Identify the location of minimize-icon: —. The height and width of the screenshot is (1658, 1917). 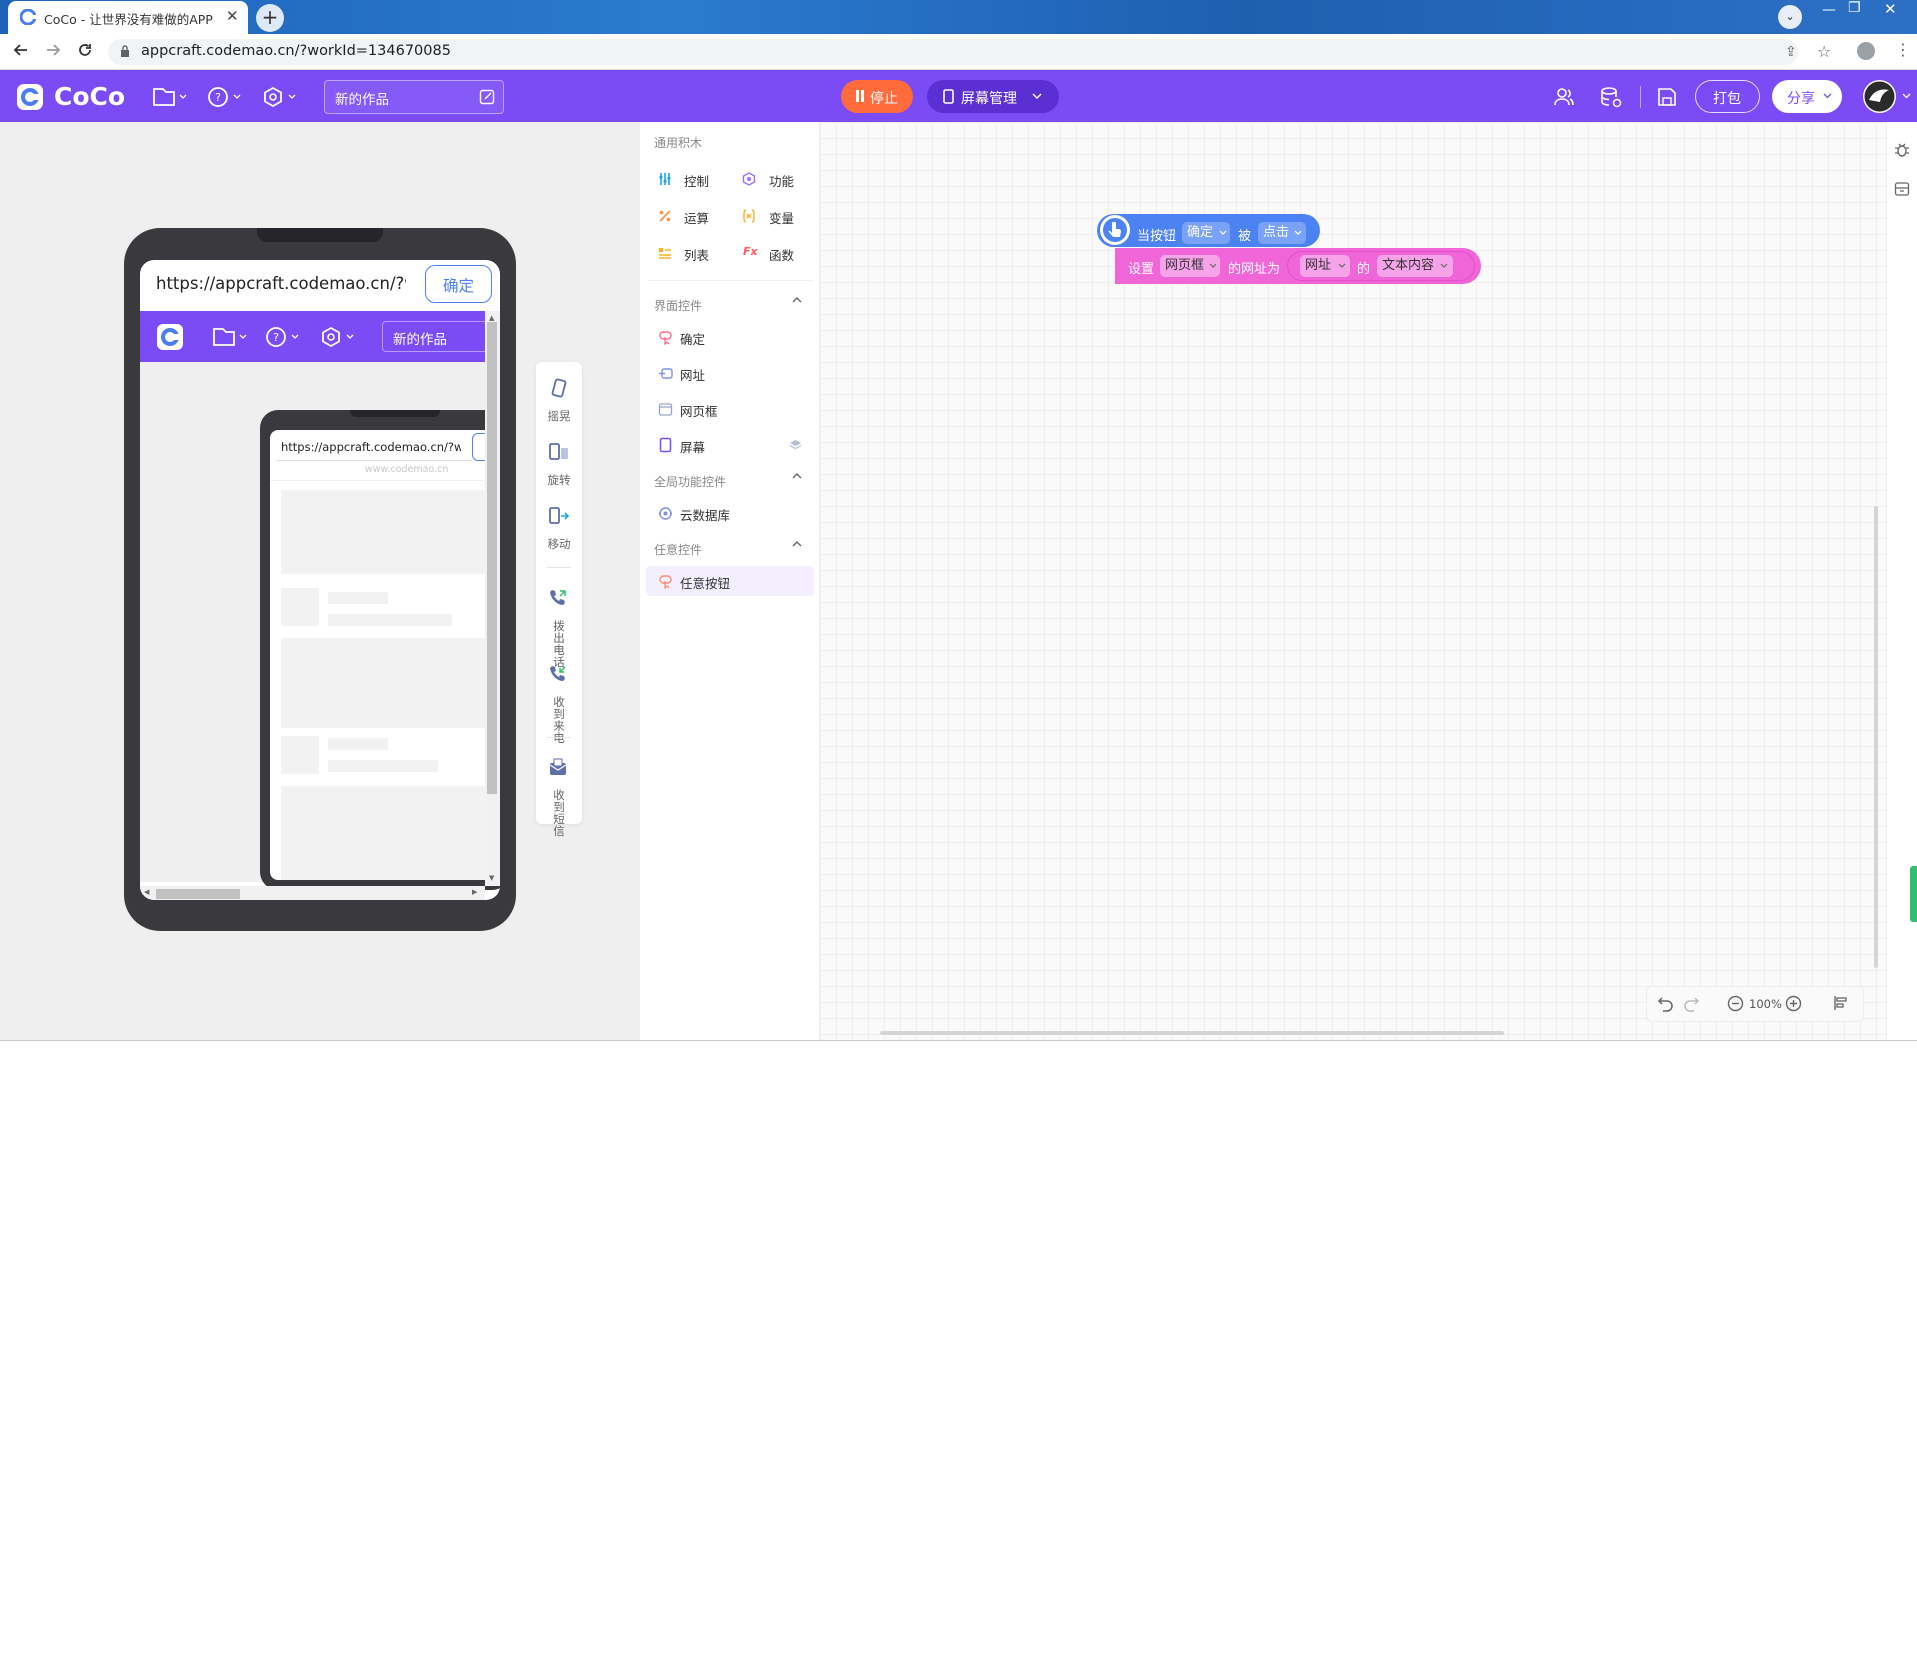
(1829, 10).